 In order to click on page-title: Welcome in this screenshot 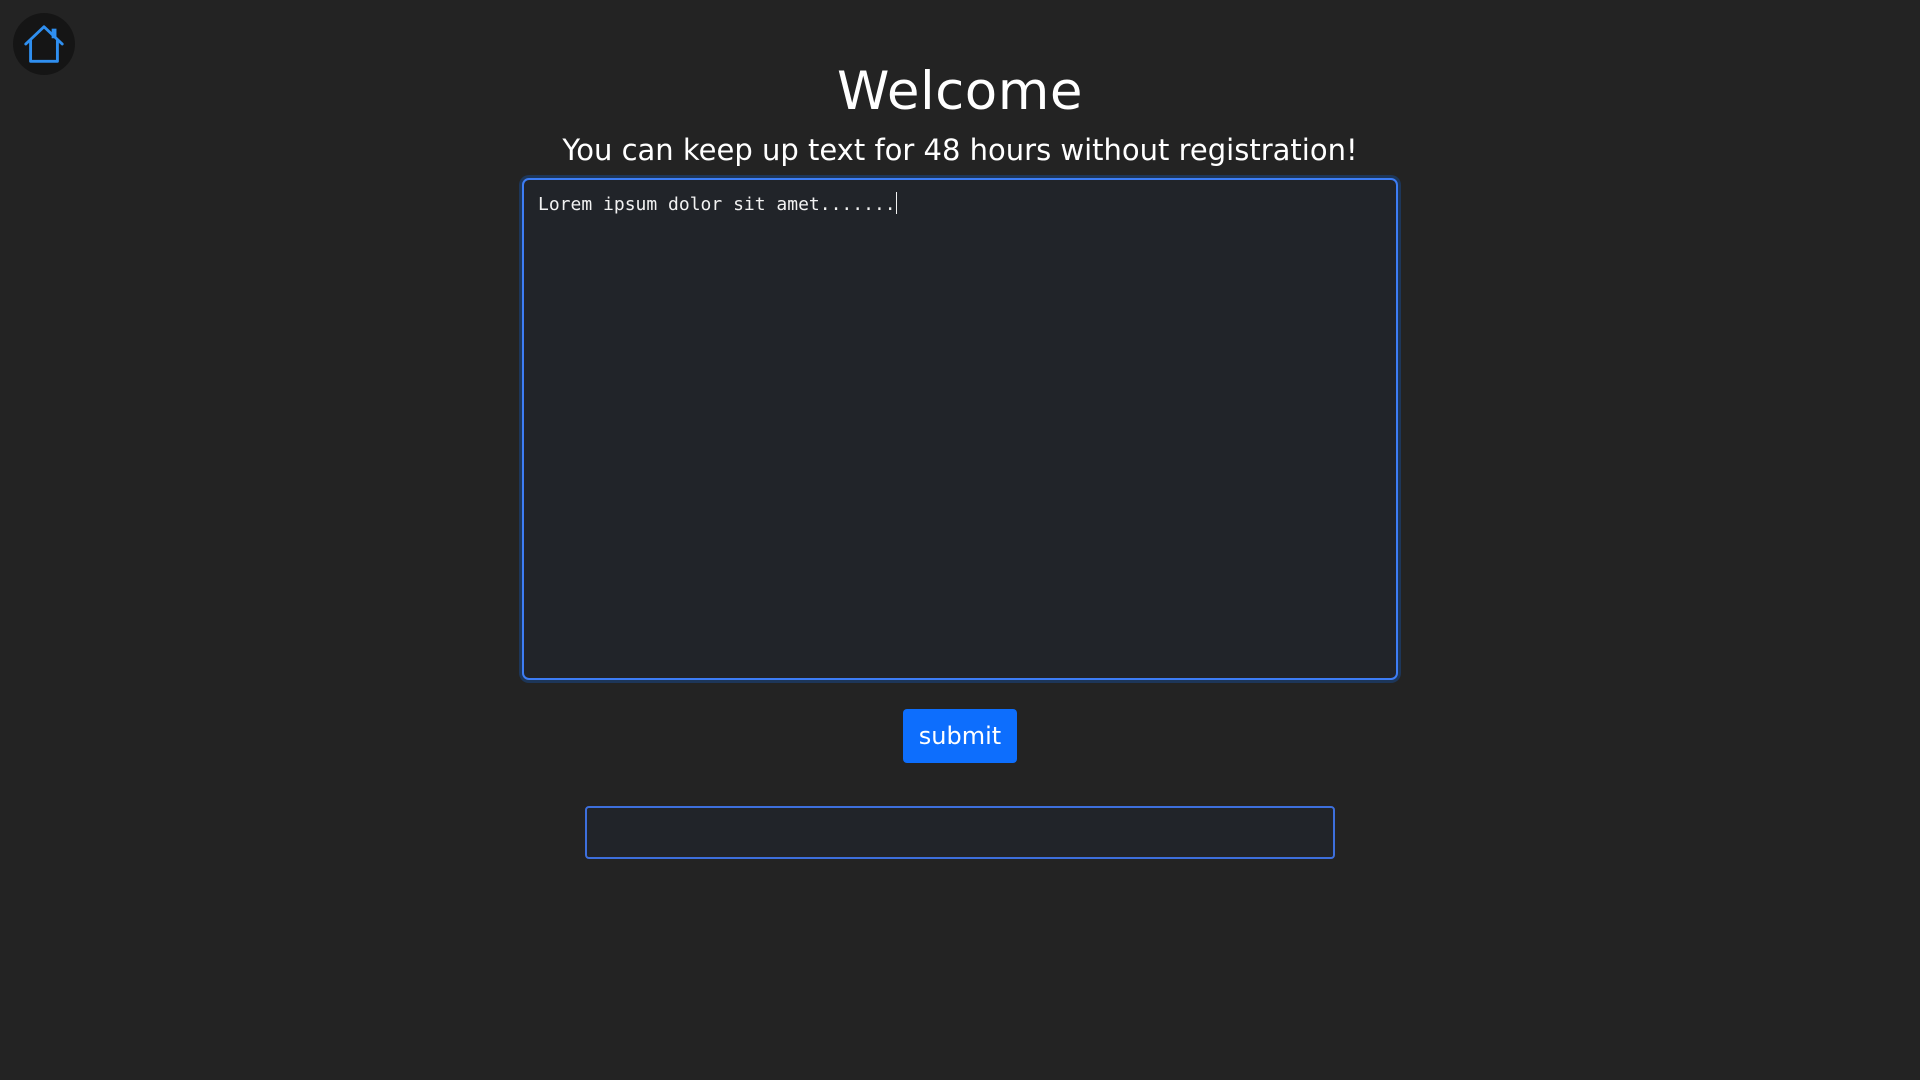, I will do `click(960, 91)`.